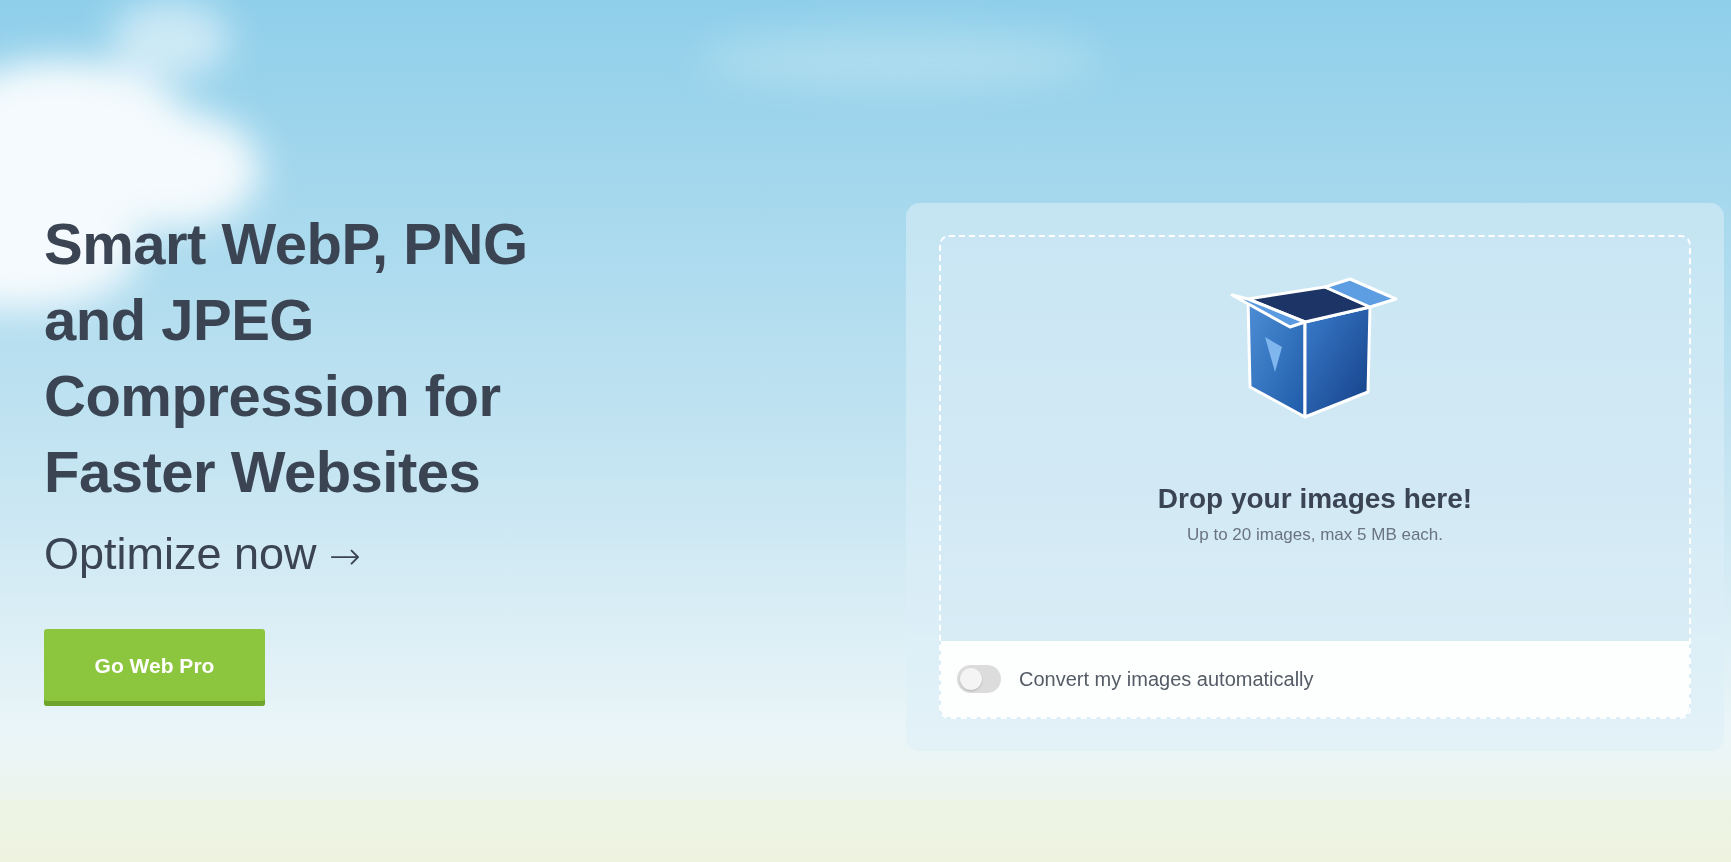 Image resolution: width=1731 pixels, height=862 pixels. Describe the element at coordinates (1315, 535) in the screenshot. I see `drop-subtitle: Up to 20 images, max 5 MB each.` at that location.